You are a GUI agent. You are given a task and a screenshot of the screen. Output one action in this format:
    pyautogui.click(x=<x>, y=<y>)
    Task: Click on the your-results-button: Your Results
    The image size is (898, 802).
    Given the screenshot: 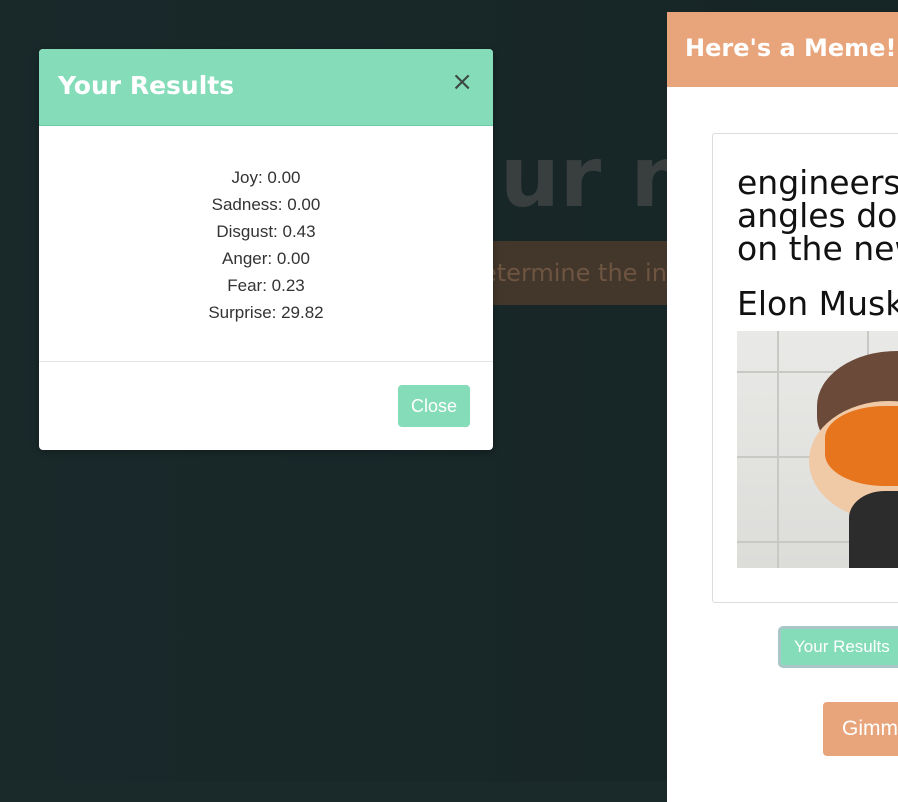 What is the action you would take?
    pyautogui.click(x=838, y=647)
    